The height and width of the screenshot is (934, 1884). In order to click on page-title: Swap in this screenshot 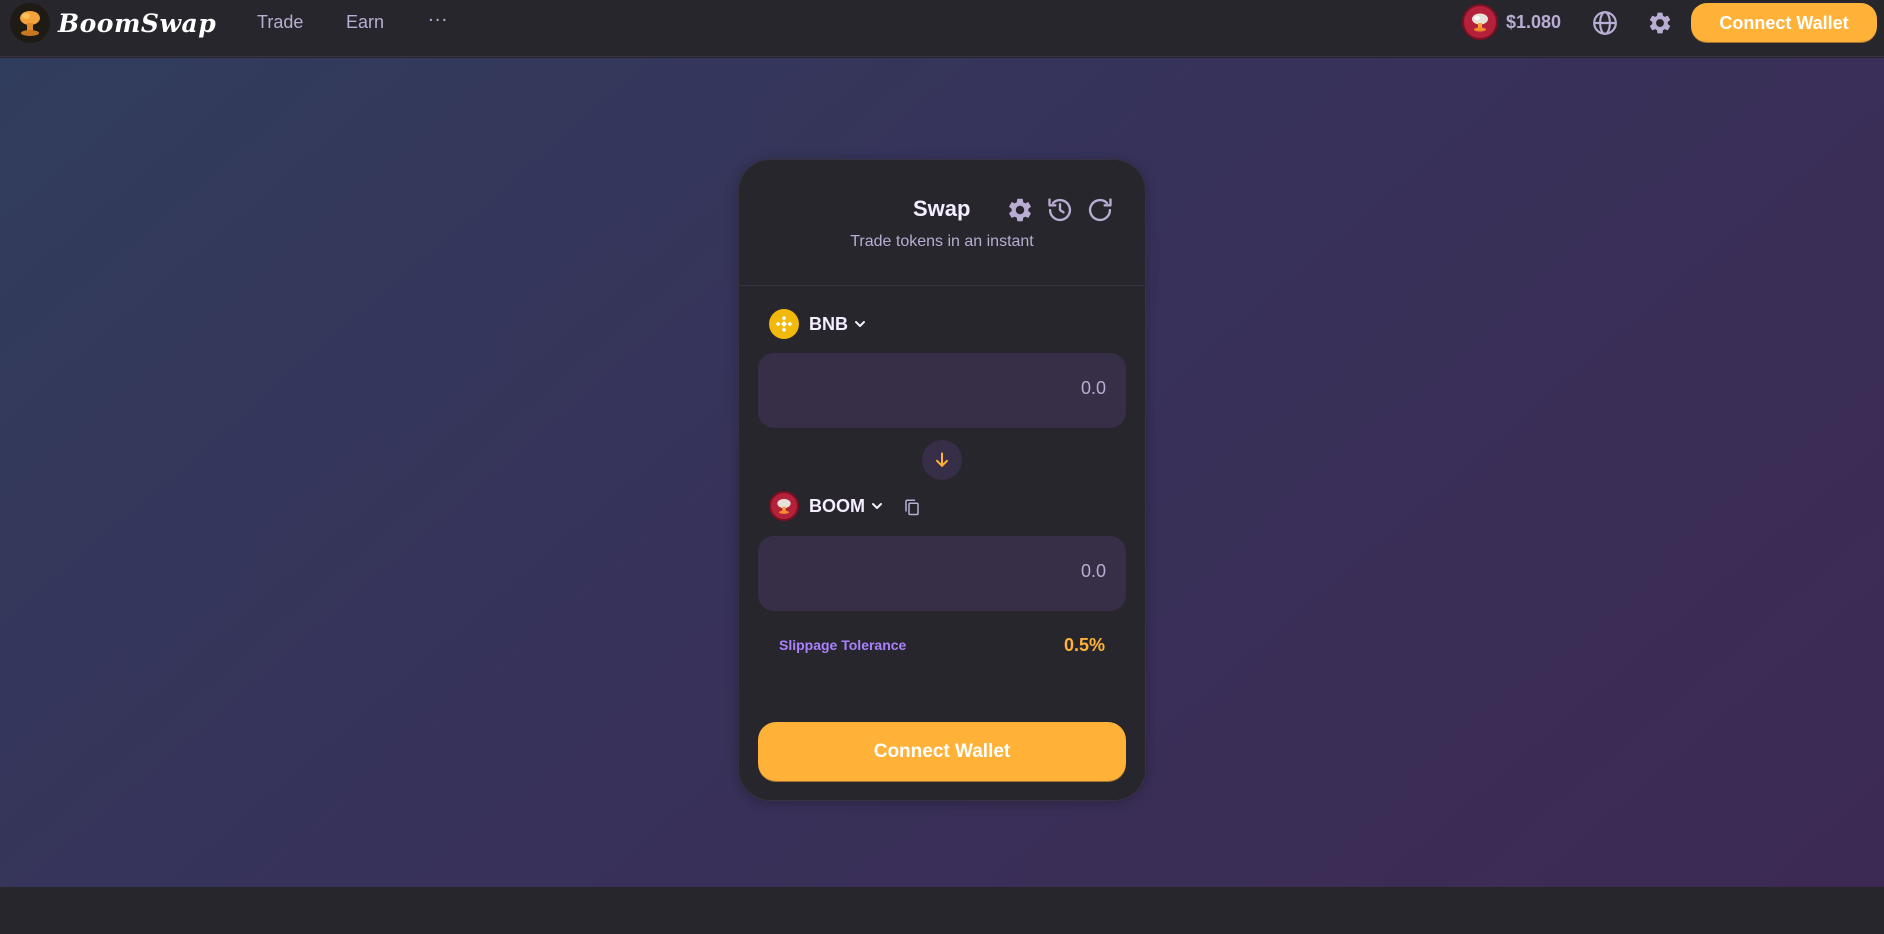, I will do `click(942, 208)`.